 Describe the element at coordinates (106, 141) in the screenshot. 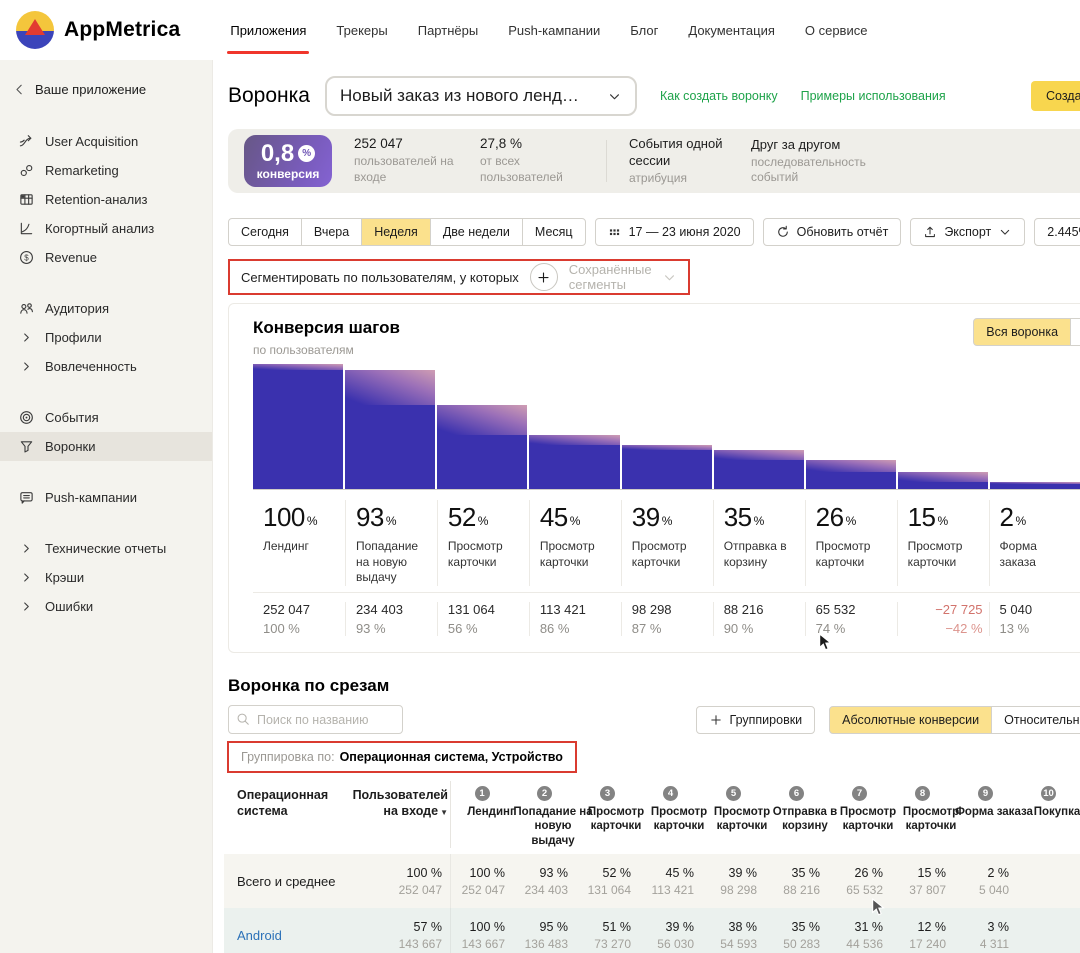

I see `sidebar-item-user-acquisition: User Acquisition` at that location.